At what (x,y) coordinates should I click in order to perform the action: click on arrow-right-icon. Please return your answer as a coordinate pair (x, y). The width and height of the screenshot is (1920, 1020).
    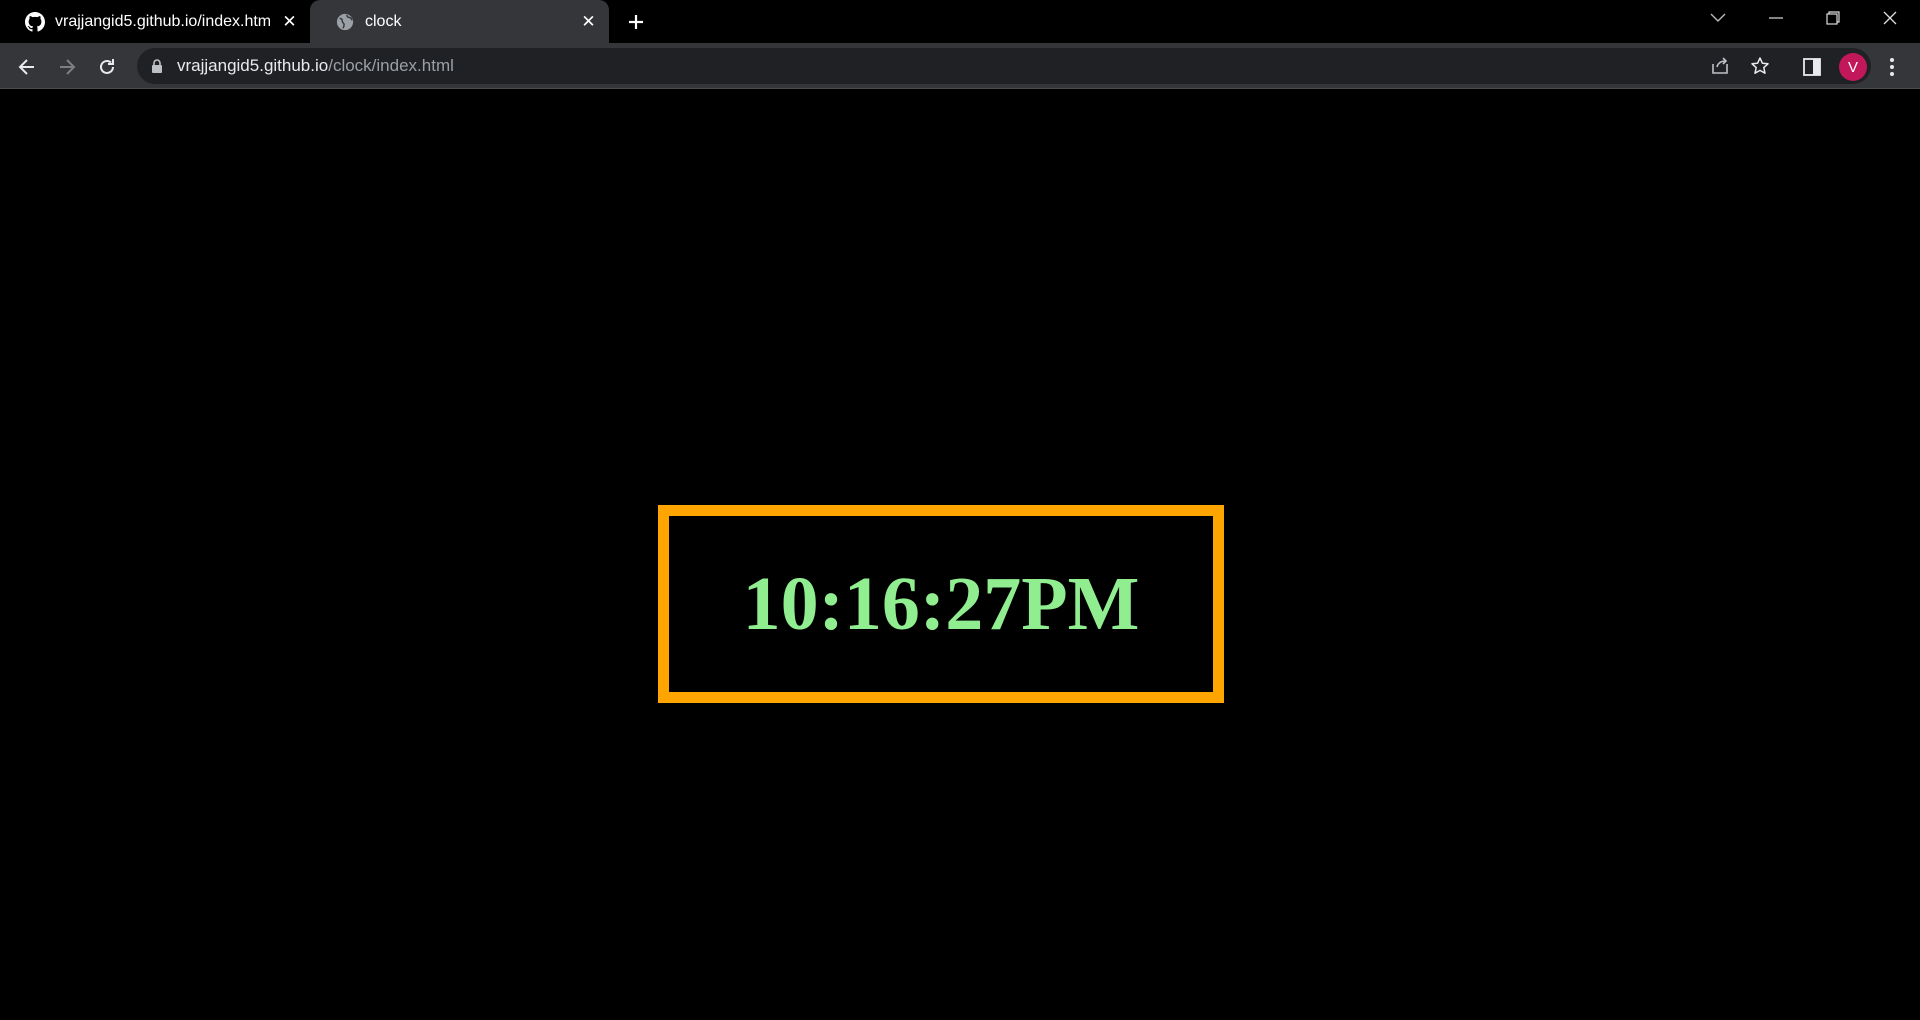
    Looking at the image, I should click on (68, 67).